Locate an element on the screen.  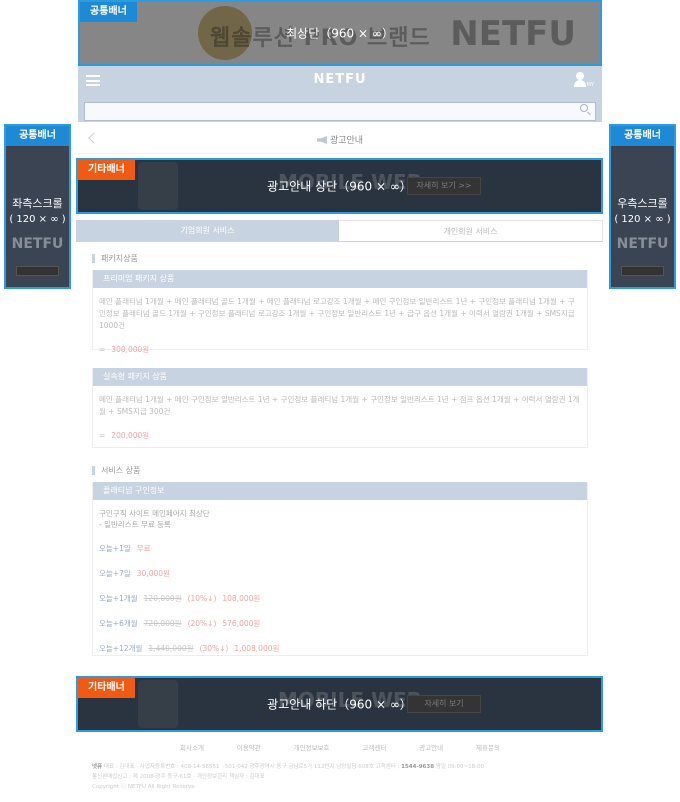
user-icon-body is located at coordinates (580, 83).